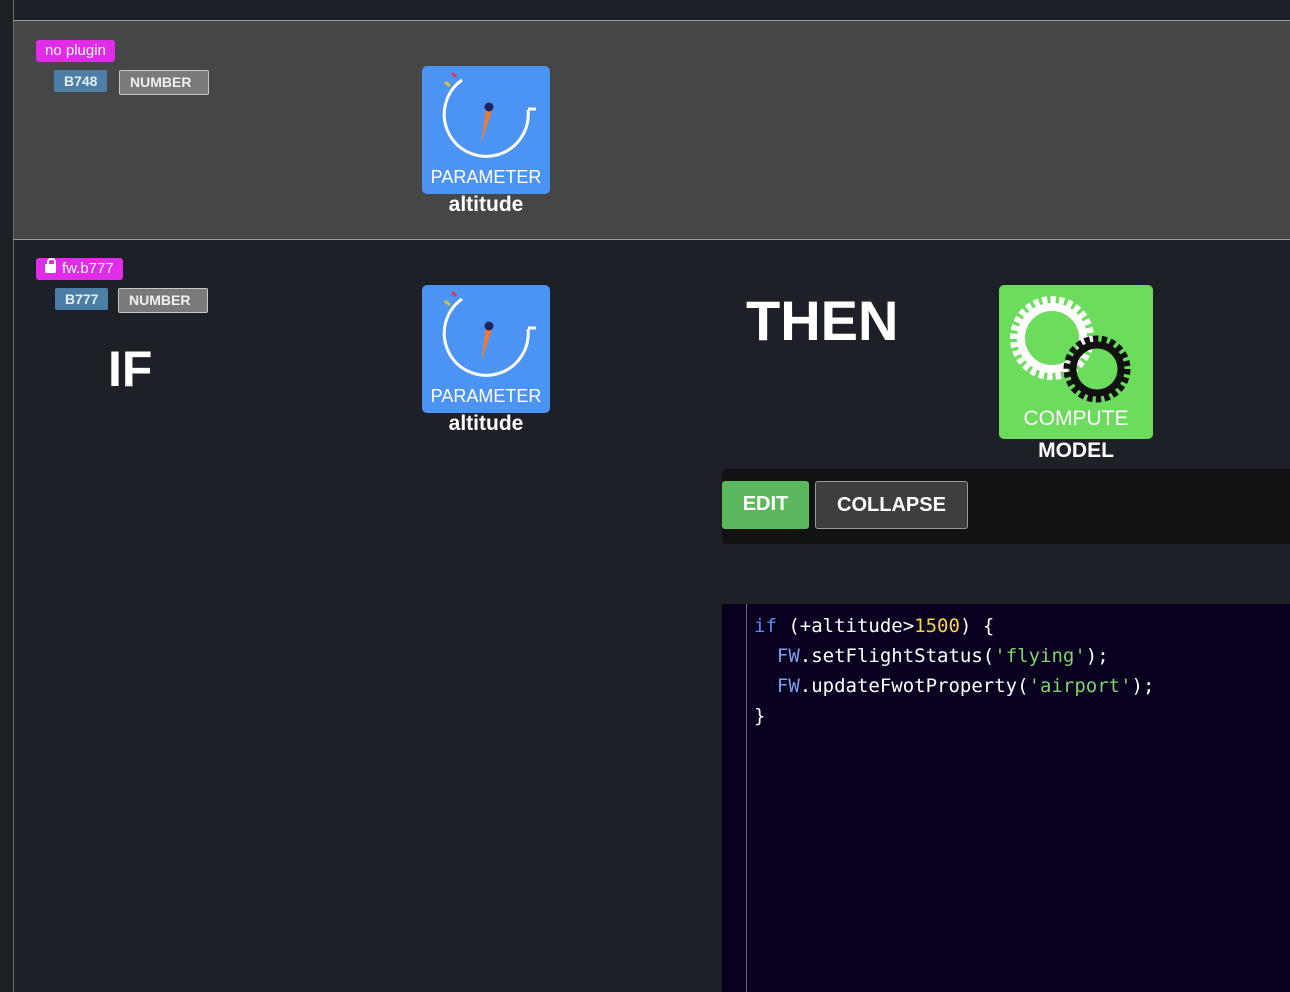 Image resolution: width=1290 pixels, height=992 pixels. Describe the element at coordinates (81, 81) in the screenshot. I see `model-badge: B748` at that location.